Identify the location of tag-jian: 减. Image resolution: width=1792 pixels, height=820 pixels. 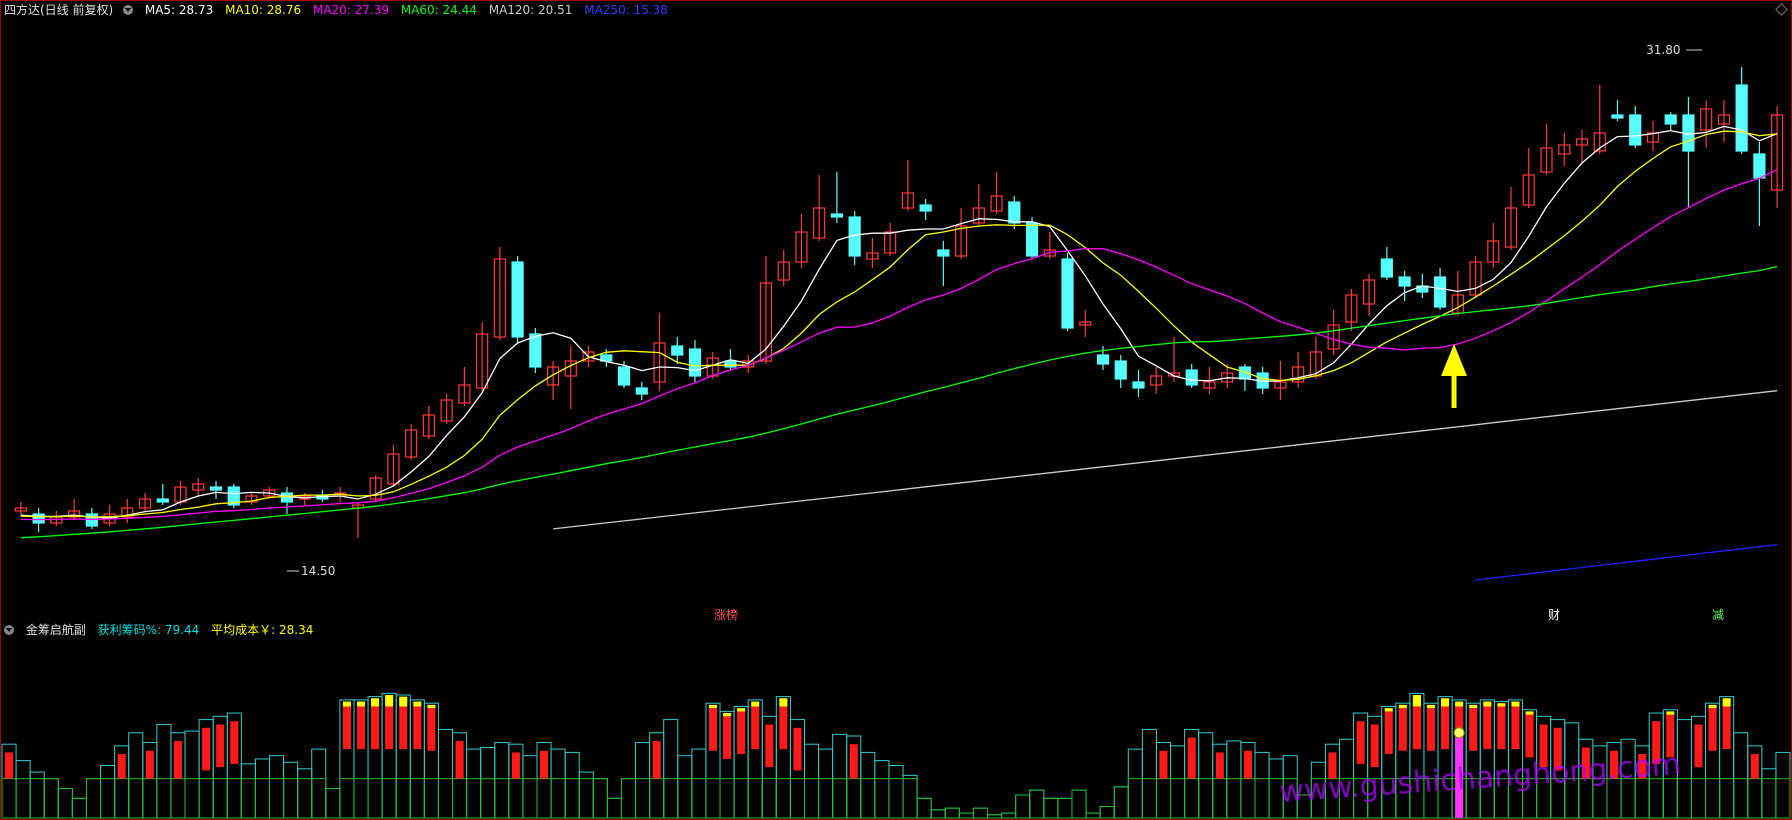
(1718, 614).